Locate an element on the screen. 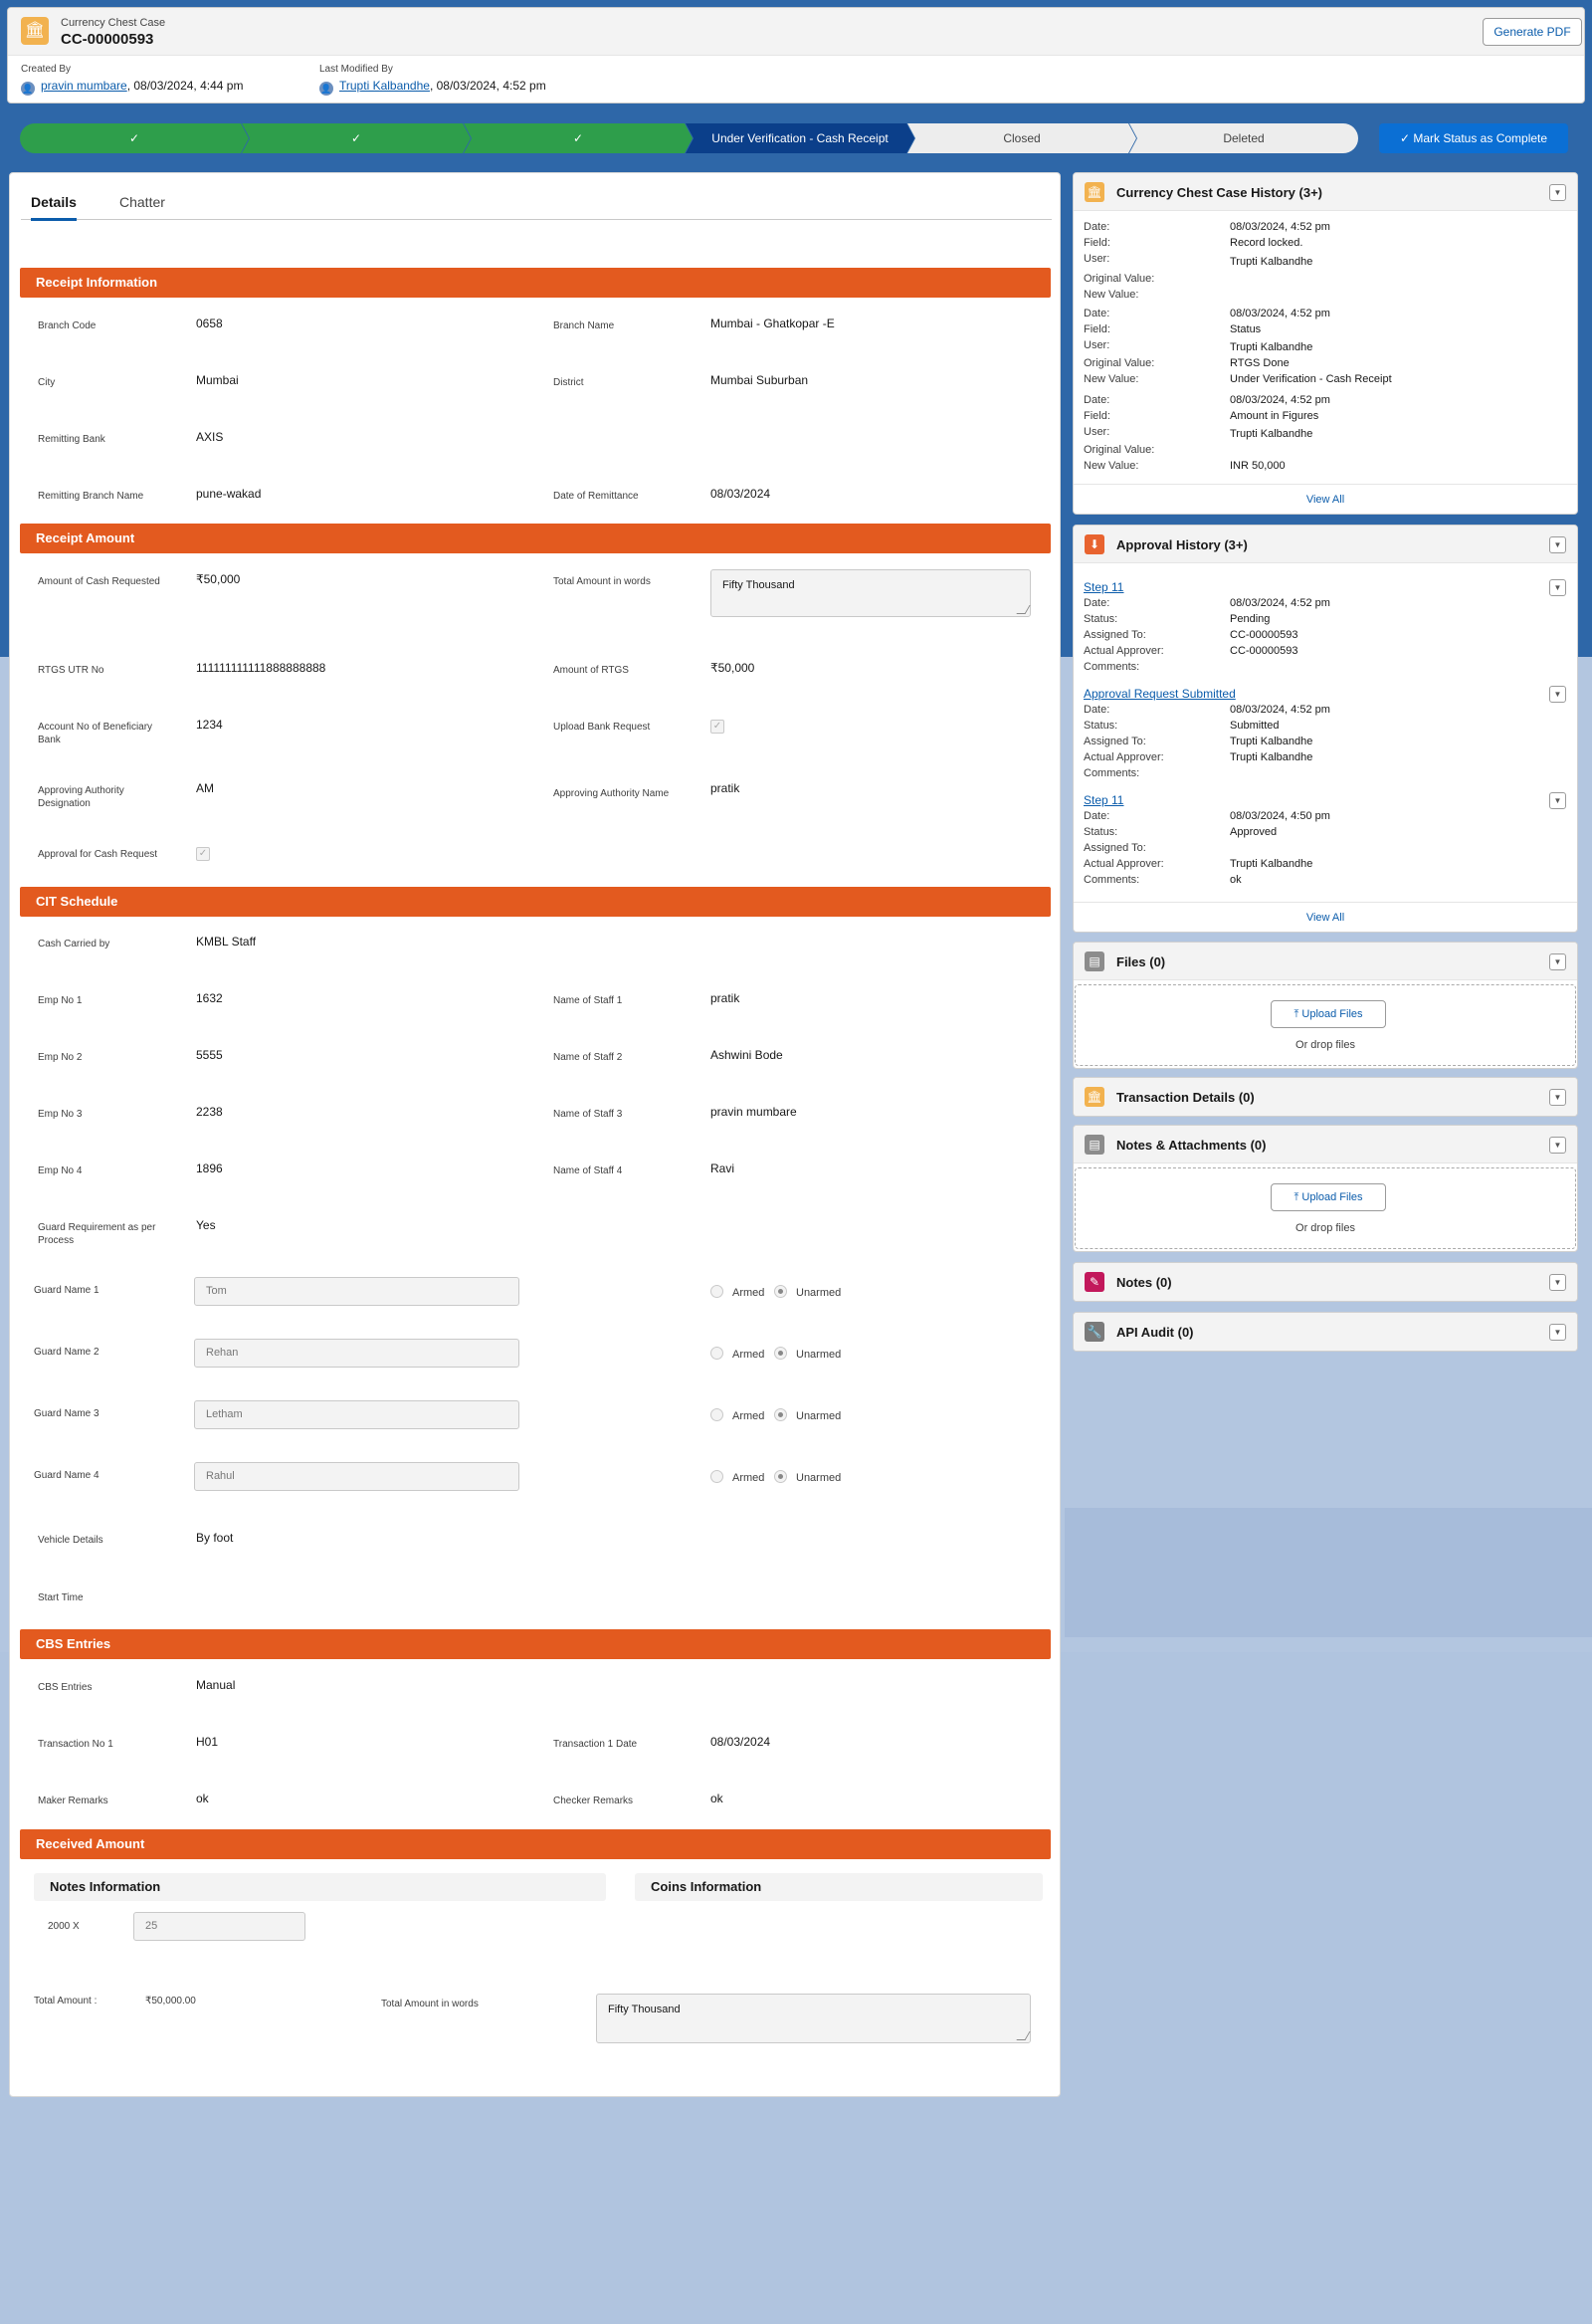 The width and height of the screenshot is (1592, 2324). field-branch-name: Mumbai - Ghatkopar -E is located at coordinates (772, 323).